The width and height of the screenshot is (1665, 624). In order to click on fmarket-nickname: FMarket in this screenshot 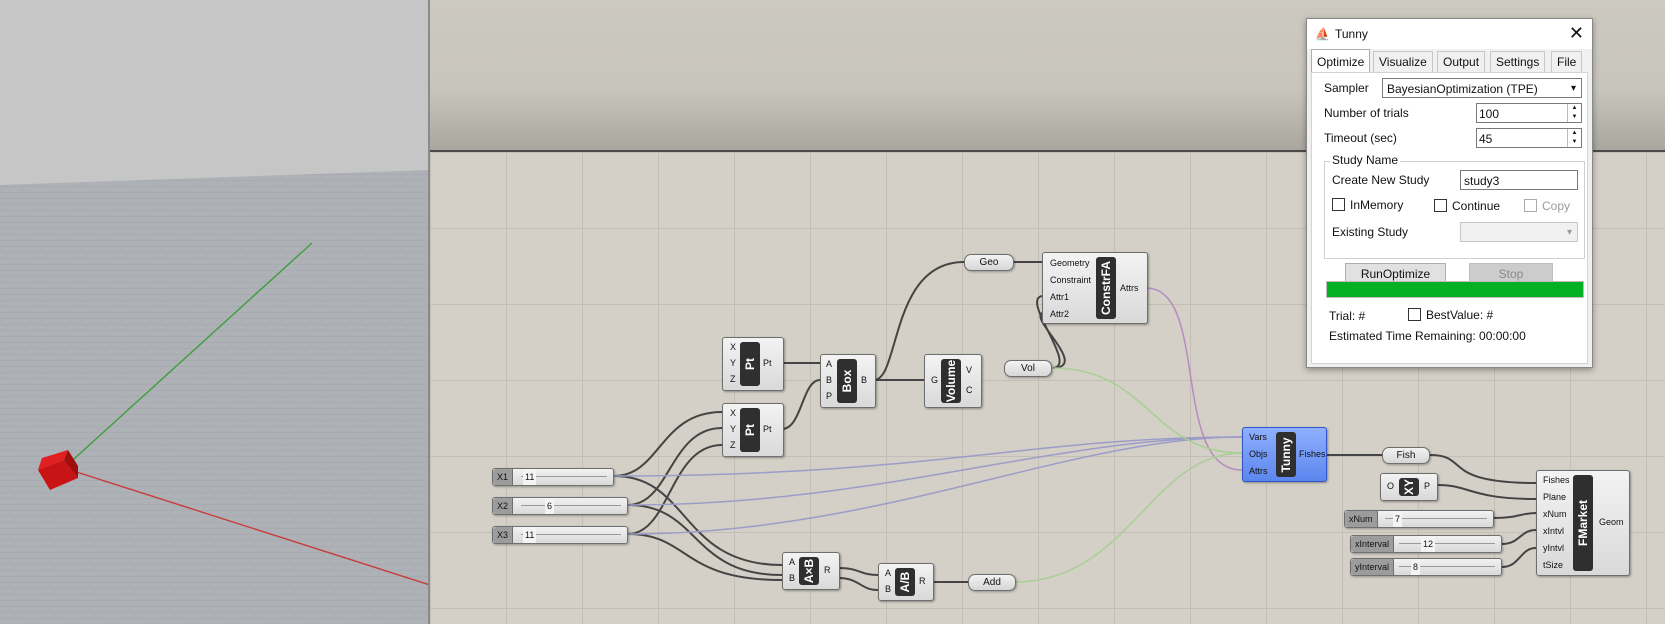, I will do `click(1583, 523)`.